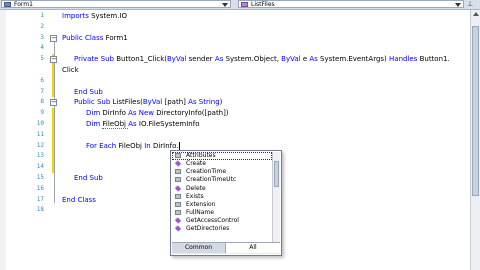  I want to click on member-list-item: CreationTime, so click(222, 172).